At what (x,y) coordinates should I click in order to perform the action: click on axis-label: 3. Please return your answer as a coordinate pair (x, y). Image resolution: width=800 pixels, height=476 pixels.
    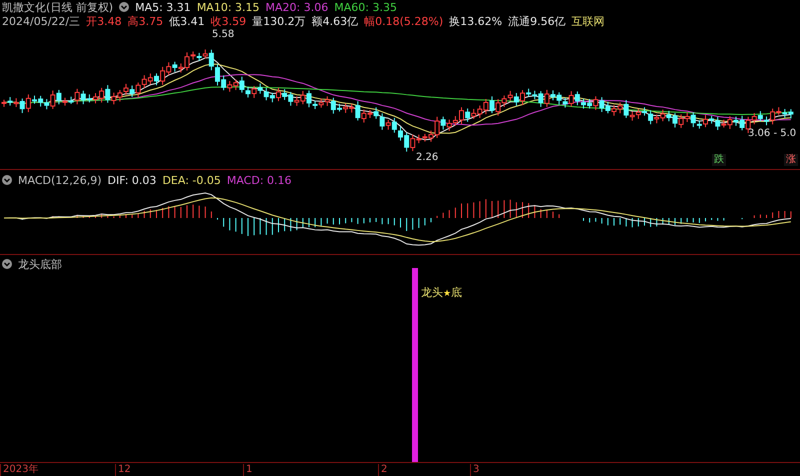
    Looking at the image, I should click on (475, 470).